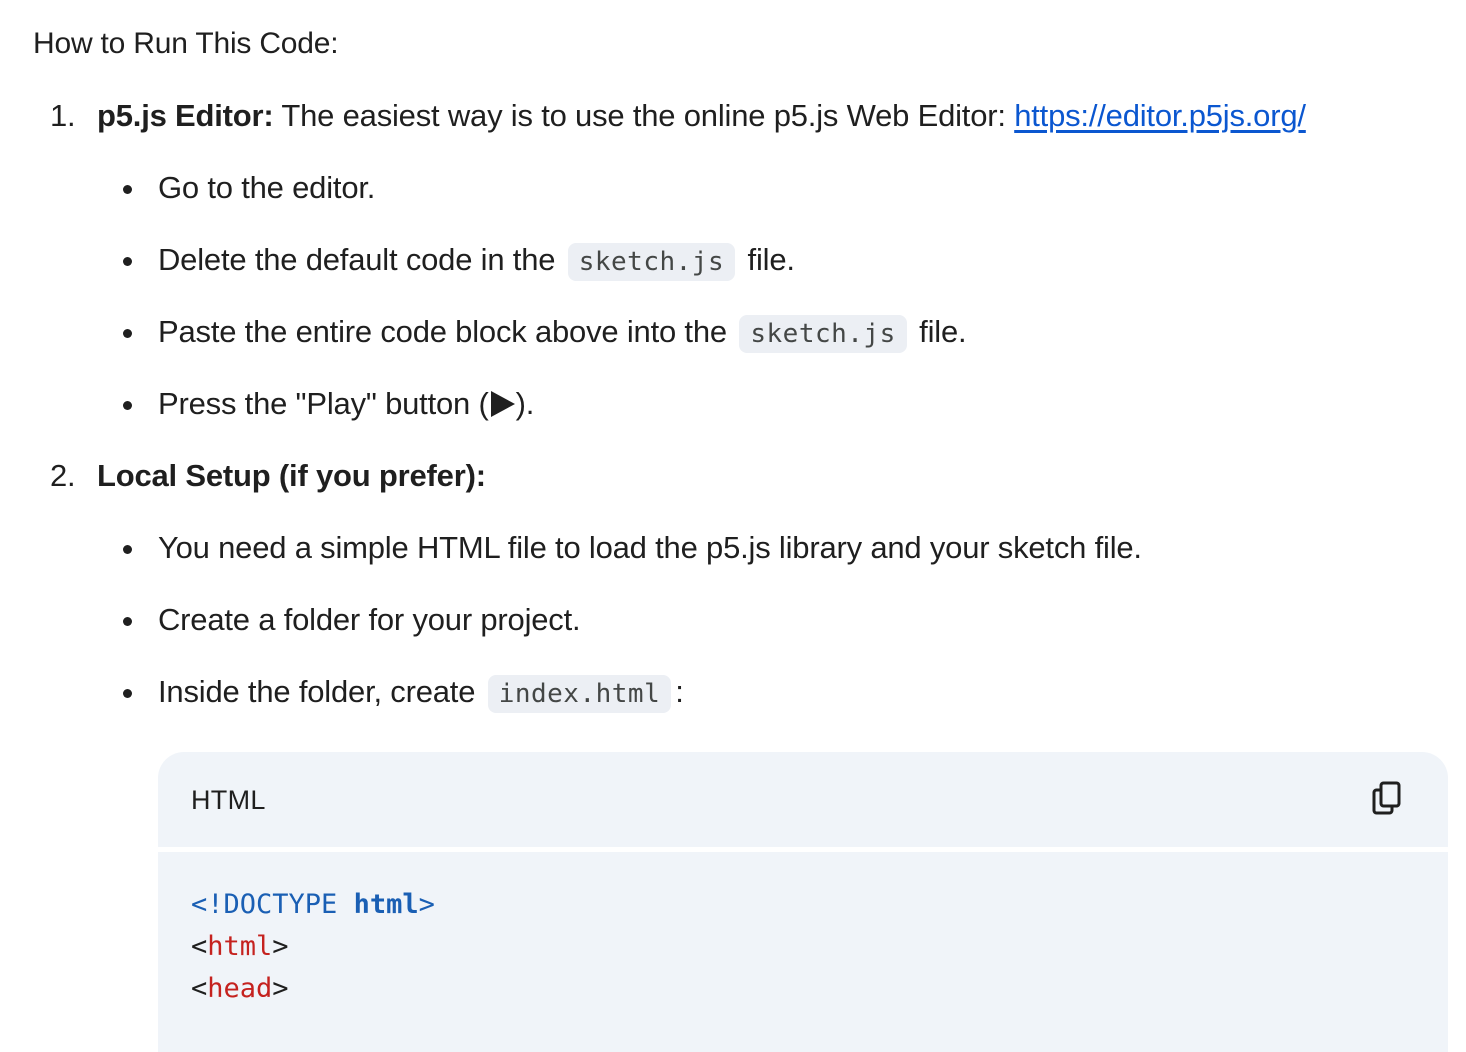  I want to click on bullet-text: Inside the folder, create index.html:, so click(421, 693).